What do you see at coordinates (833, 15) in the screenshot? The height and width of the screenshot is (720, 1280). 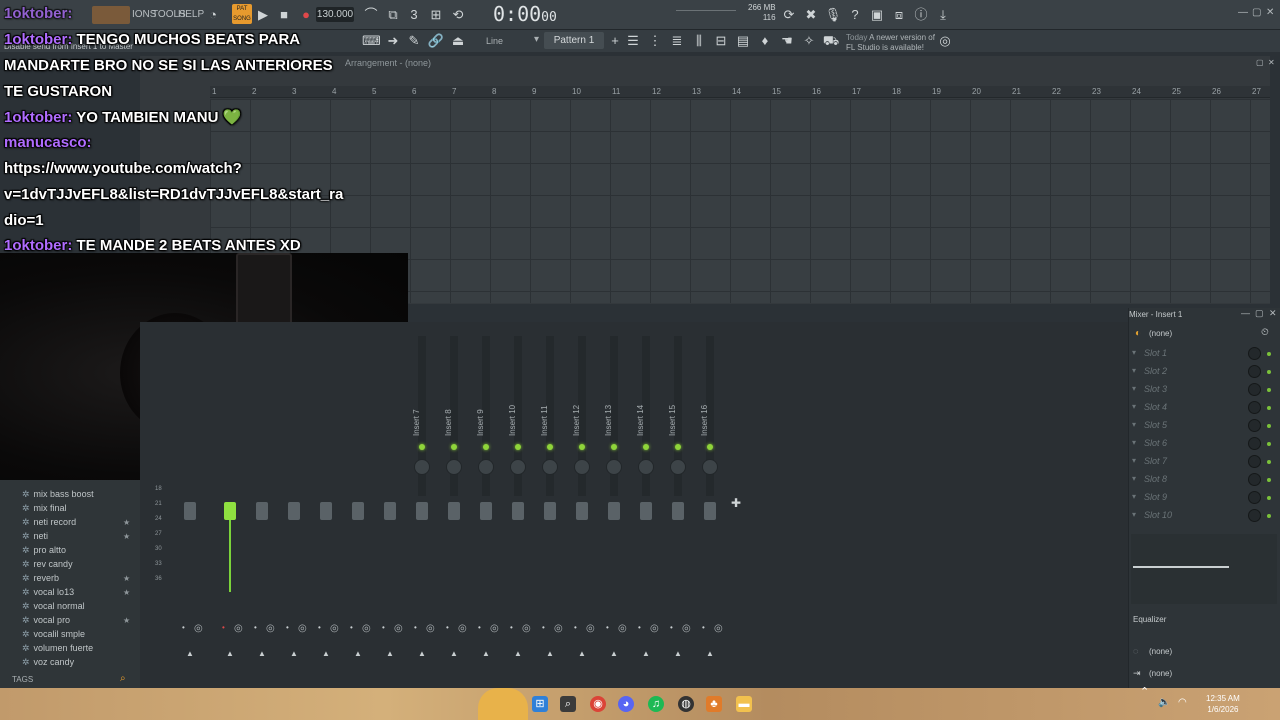 I see `mic-icon: 🎙` at bounding box center [833, 15].